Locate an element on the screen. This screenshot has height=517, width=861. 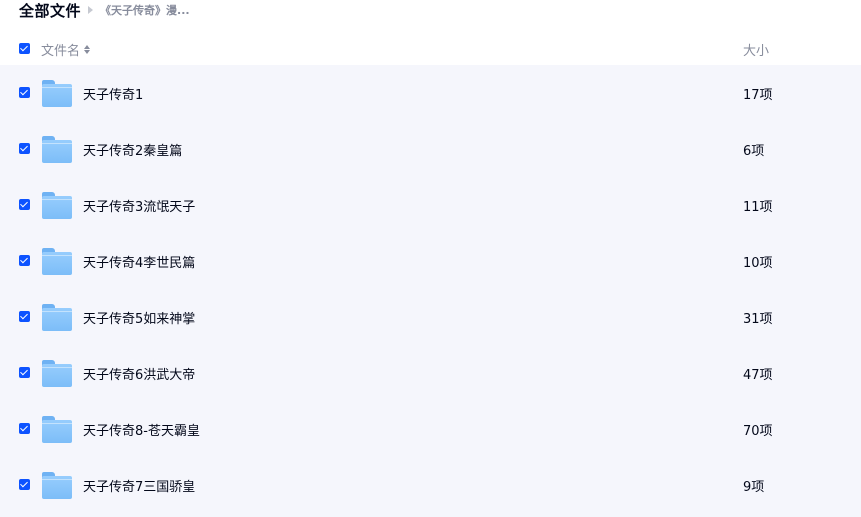
file-row: 天子传奇5如来神掌 31项 is located at coordinates (430, 317).